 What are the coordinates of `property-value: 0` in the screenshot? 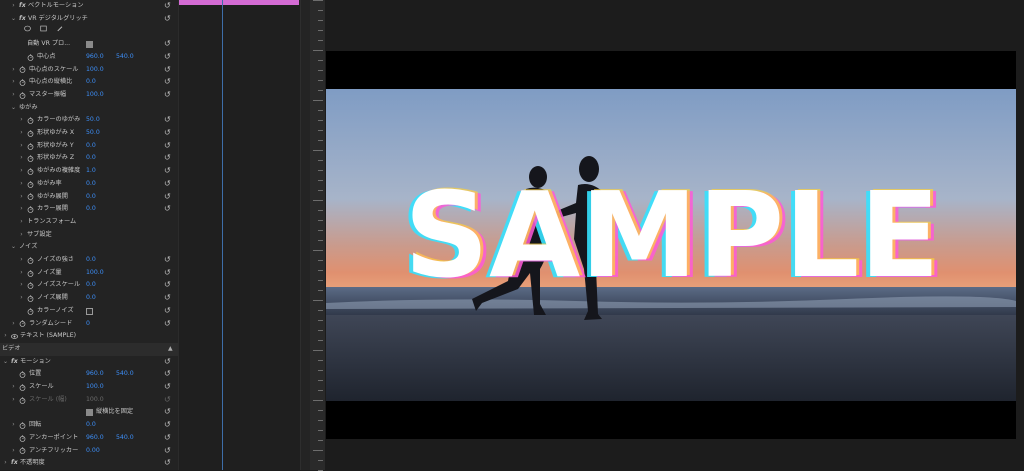 It's located at (88, 324).